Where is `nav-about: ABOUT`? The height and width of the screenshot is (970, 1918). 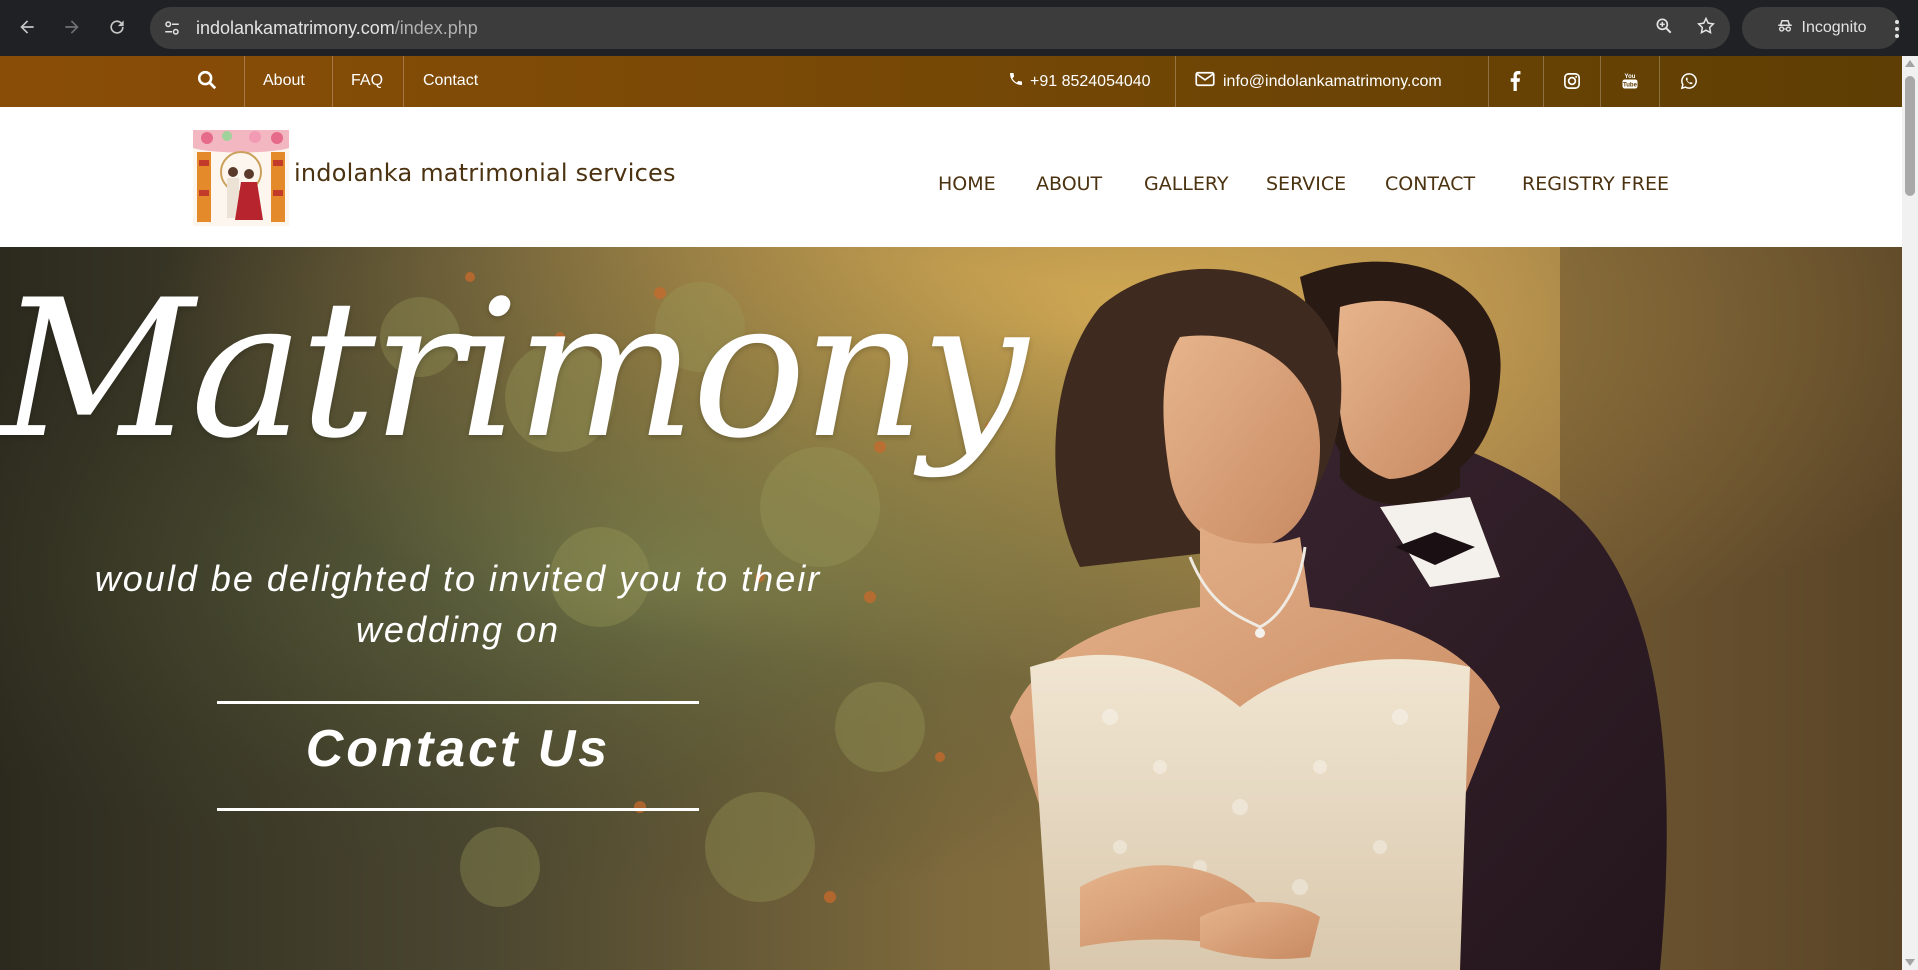
nav-about: ABOUT is located at coordinates (1069, 184).